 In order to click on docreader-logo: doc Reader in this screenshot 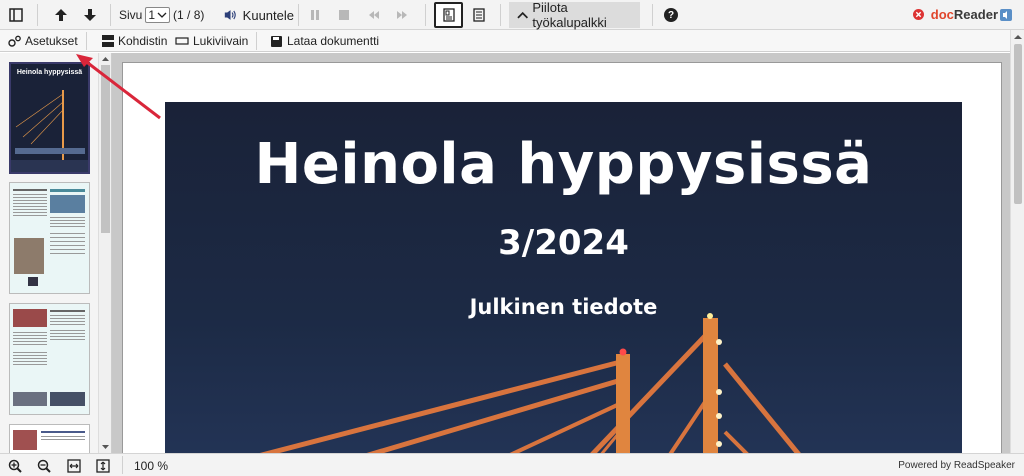, I will do `click(962, 14)`.